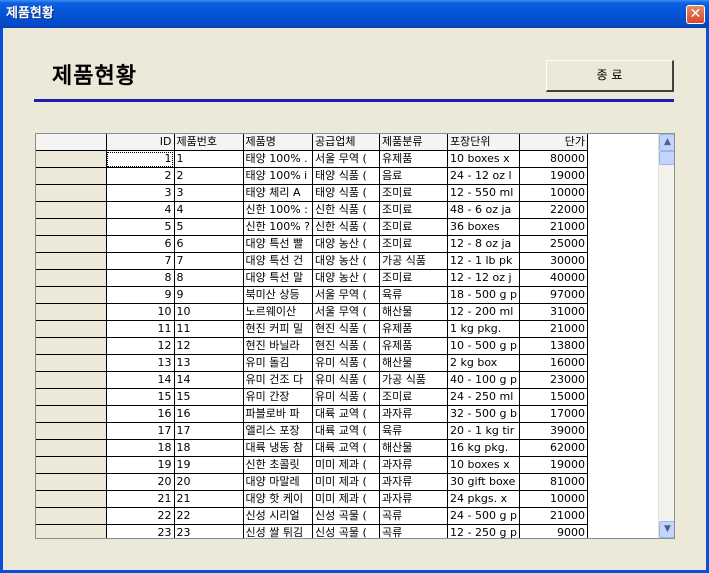 Image resolution: width=709 pixels, height=573 pixels. I want to click on cell-product-number: 21, so click(209, 499).